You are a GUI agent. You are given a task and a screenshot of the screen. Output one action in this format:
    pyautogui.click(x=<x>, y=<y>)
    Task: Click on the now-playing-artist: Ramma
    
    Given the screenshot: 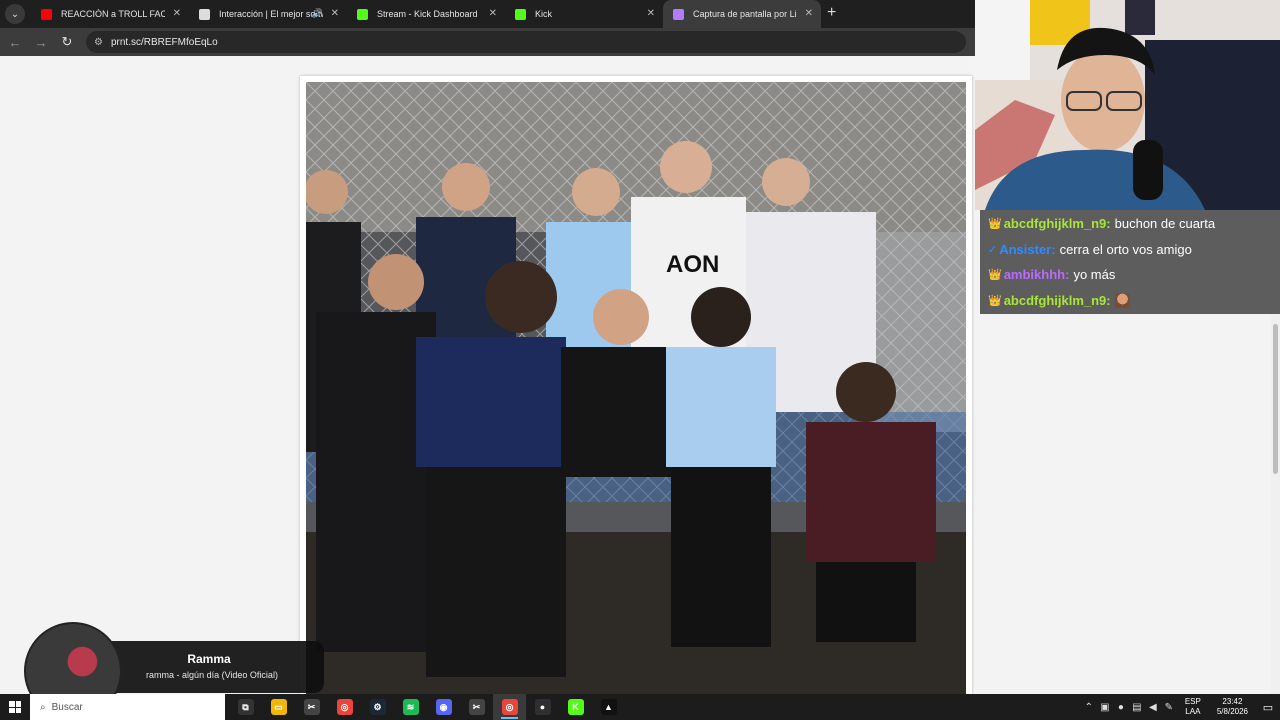 What is the action you would take?
    pyautogui.click(x=209, y=659)
    